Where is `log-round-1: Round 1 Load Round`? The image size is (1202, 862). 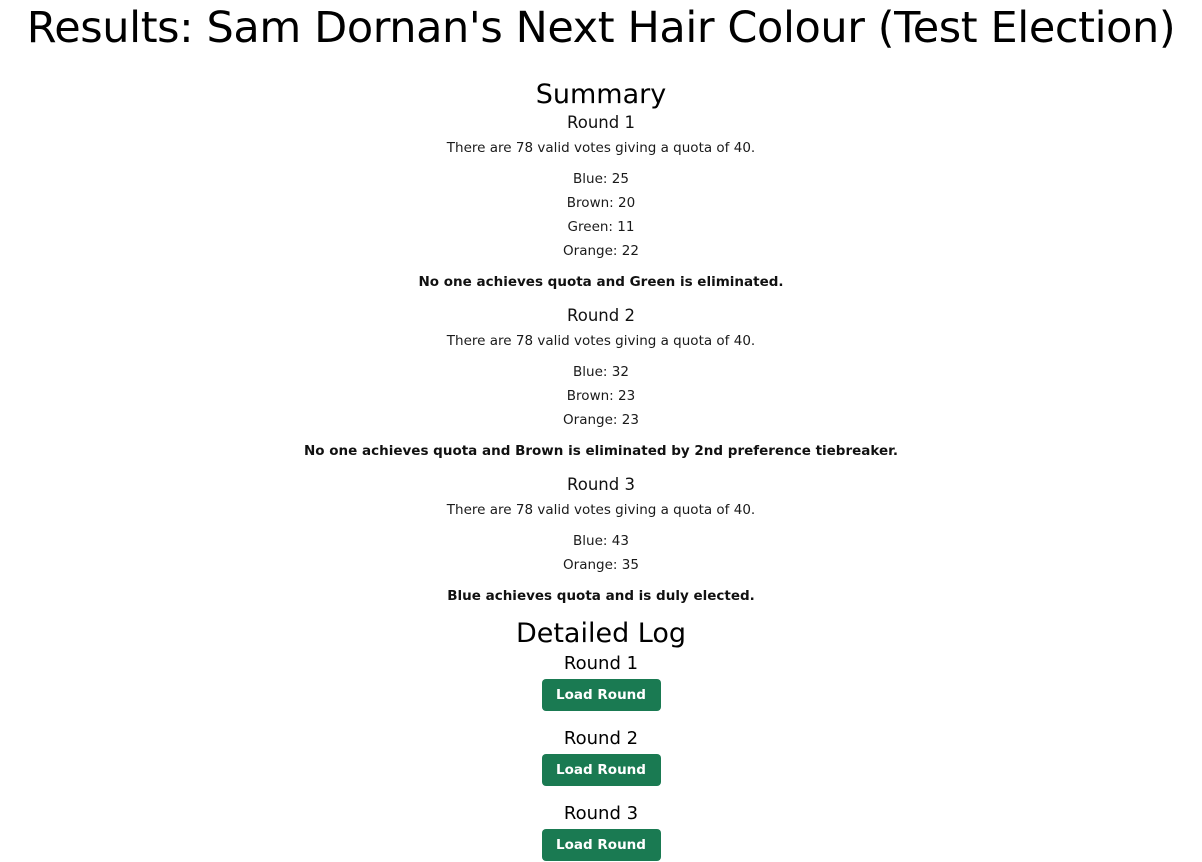
log-round-1: Round 1 Load Round is located at coordinates (601, 681).